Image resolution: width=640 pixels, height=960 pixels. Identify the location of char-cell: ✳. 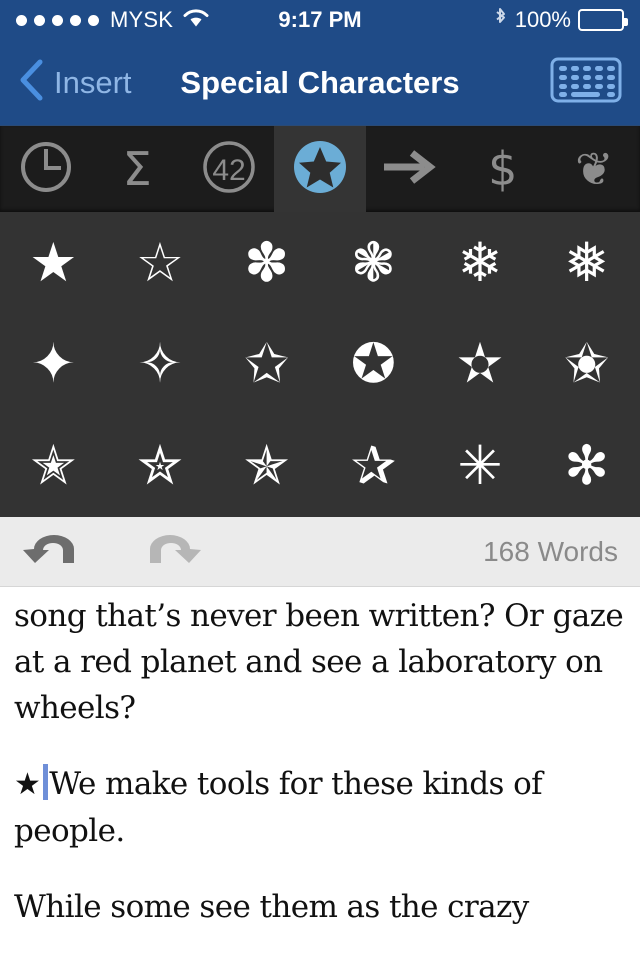
(480, 466).